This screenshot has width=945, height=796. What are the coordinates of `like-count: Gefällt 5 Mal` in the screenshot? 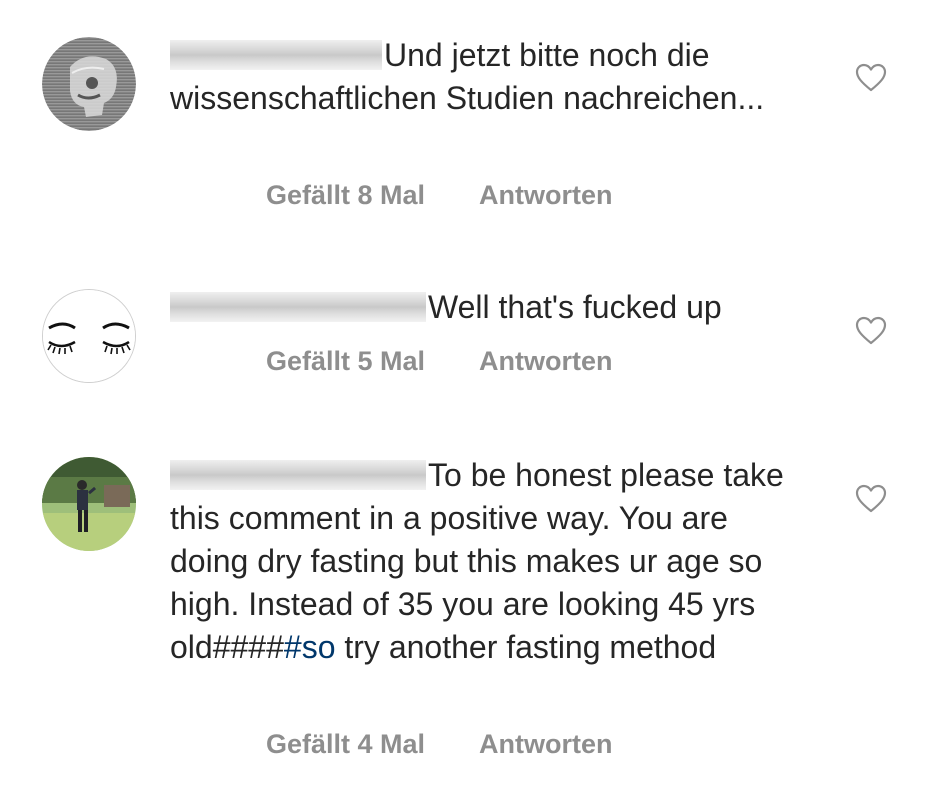 It's located at (345, 361).